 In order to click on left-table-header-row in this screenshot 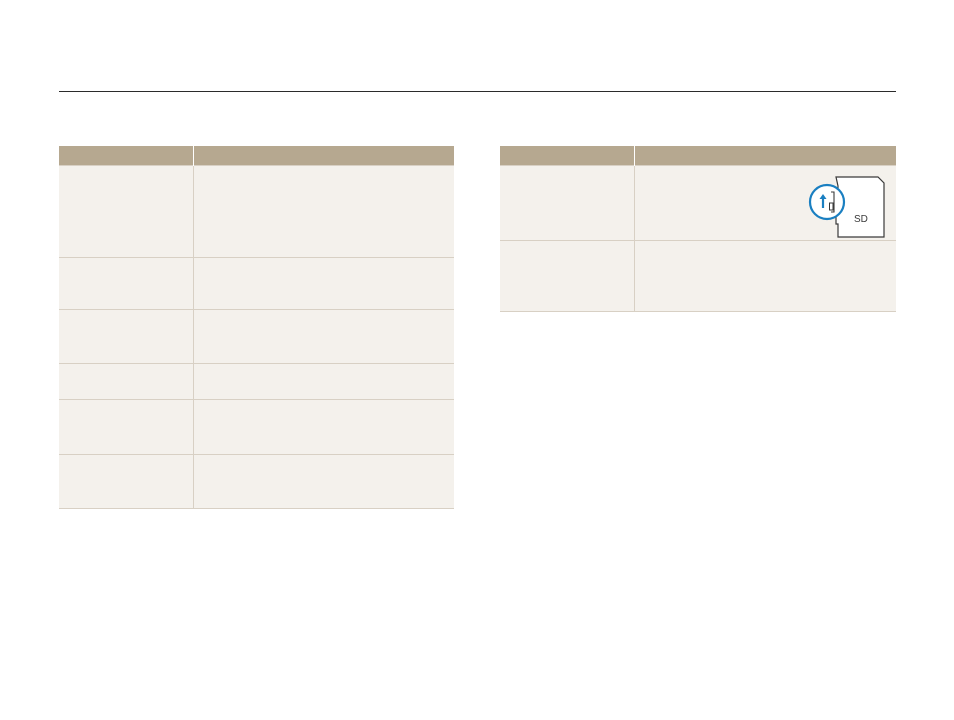, I will do `click(256, 156)`.